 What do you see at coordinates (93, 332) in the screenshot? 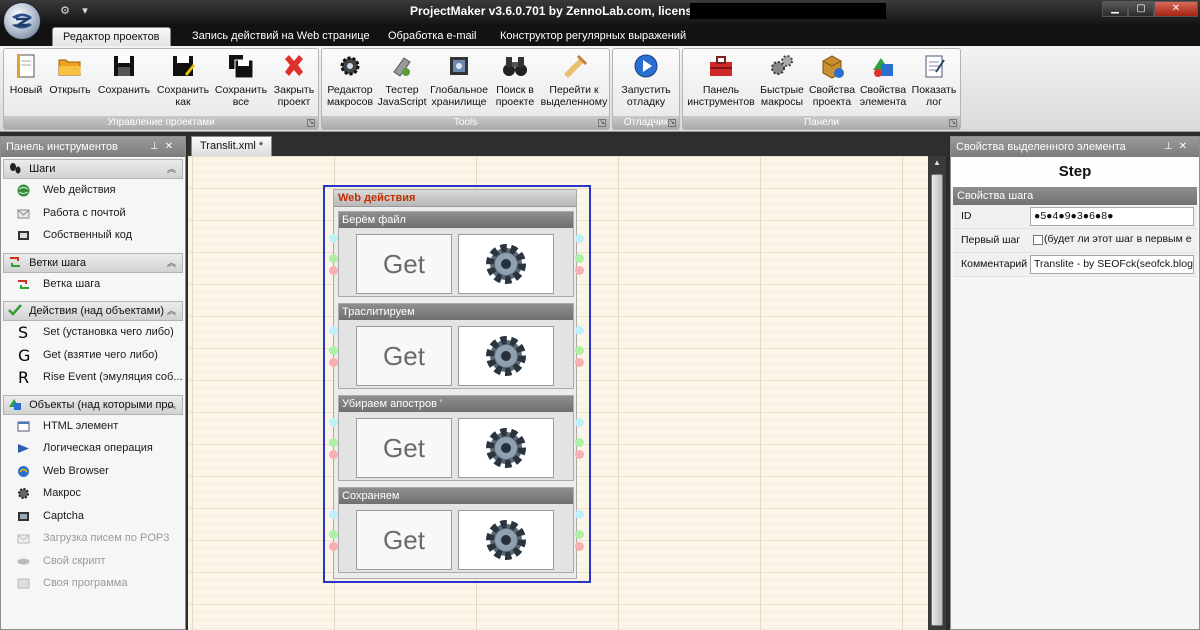
I see `tool-item: S Set (установка чего либо)` at bounding box center [93, 332].